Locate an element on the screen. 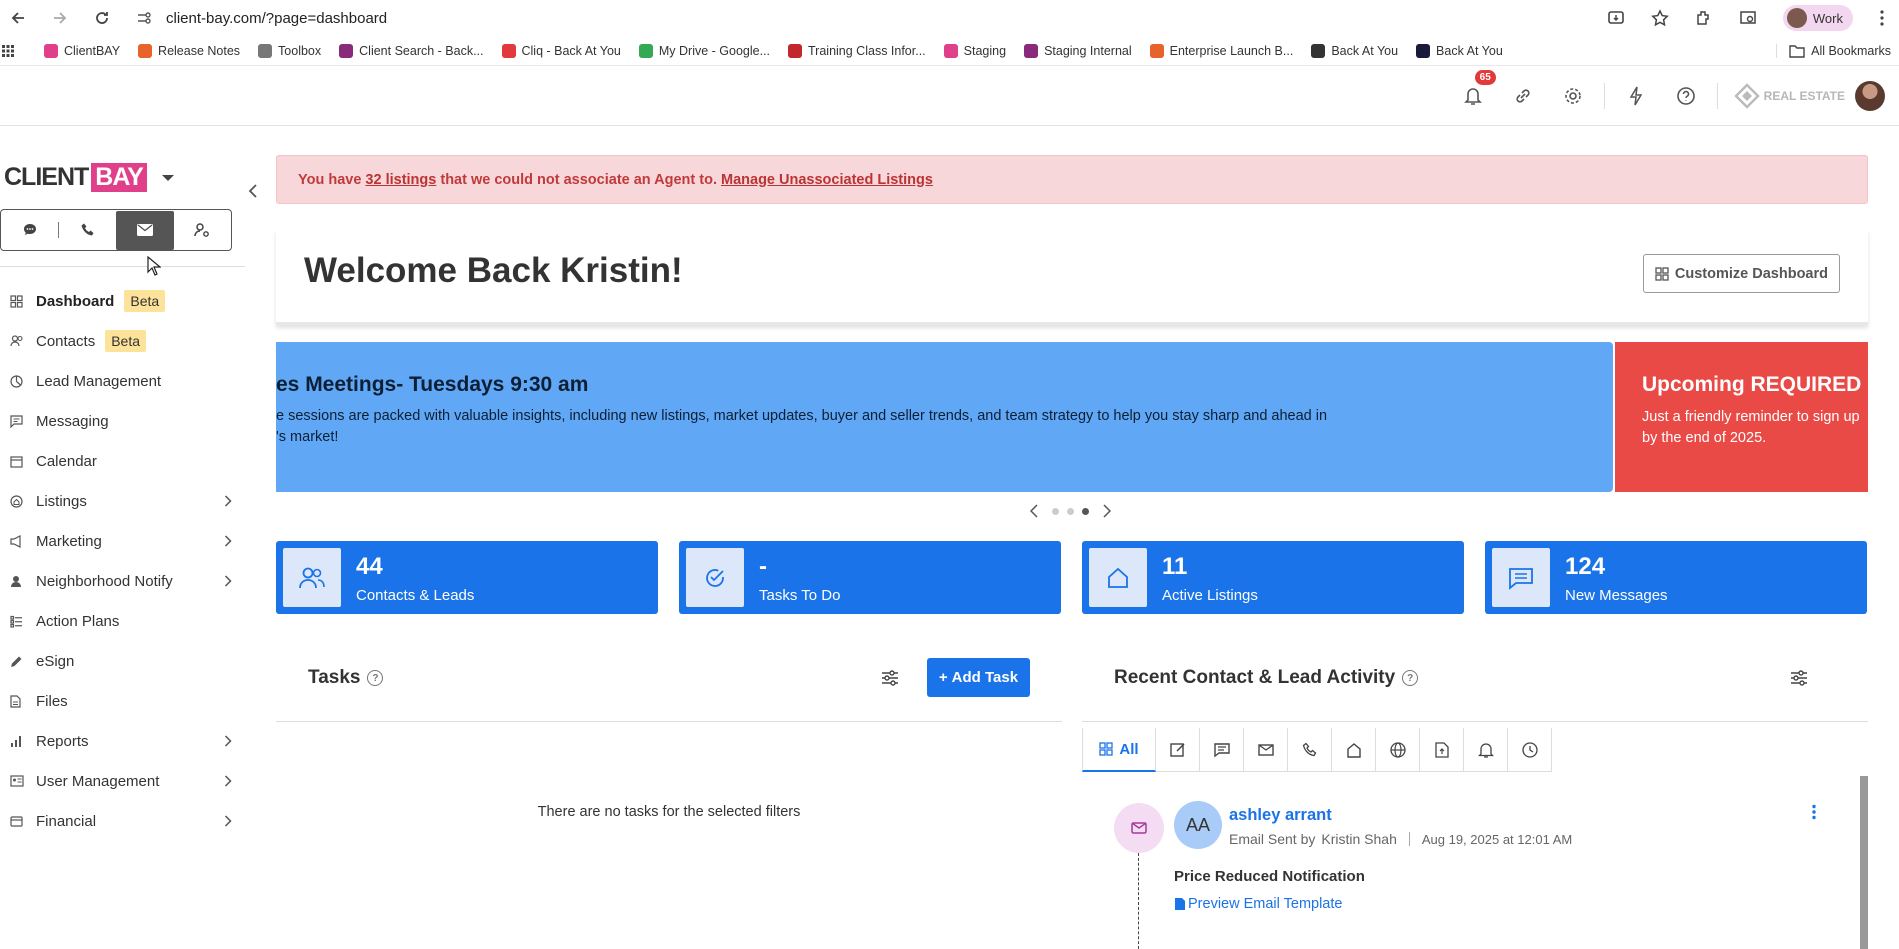  sidebar-item-label: Listings is located at coordinates (61, 501).